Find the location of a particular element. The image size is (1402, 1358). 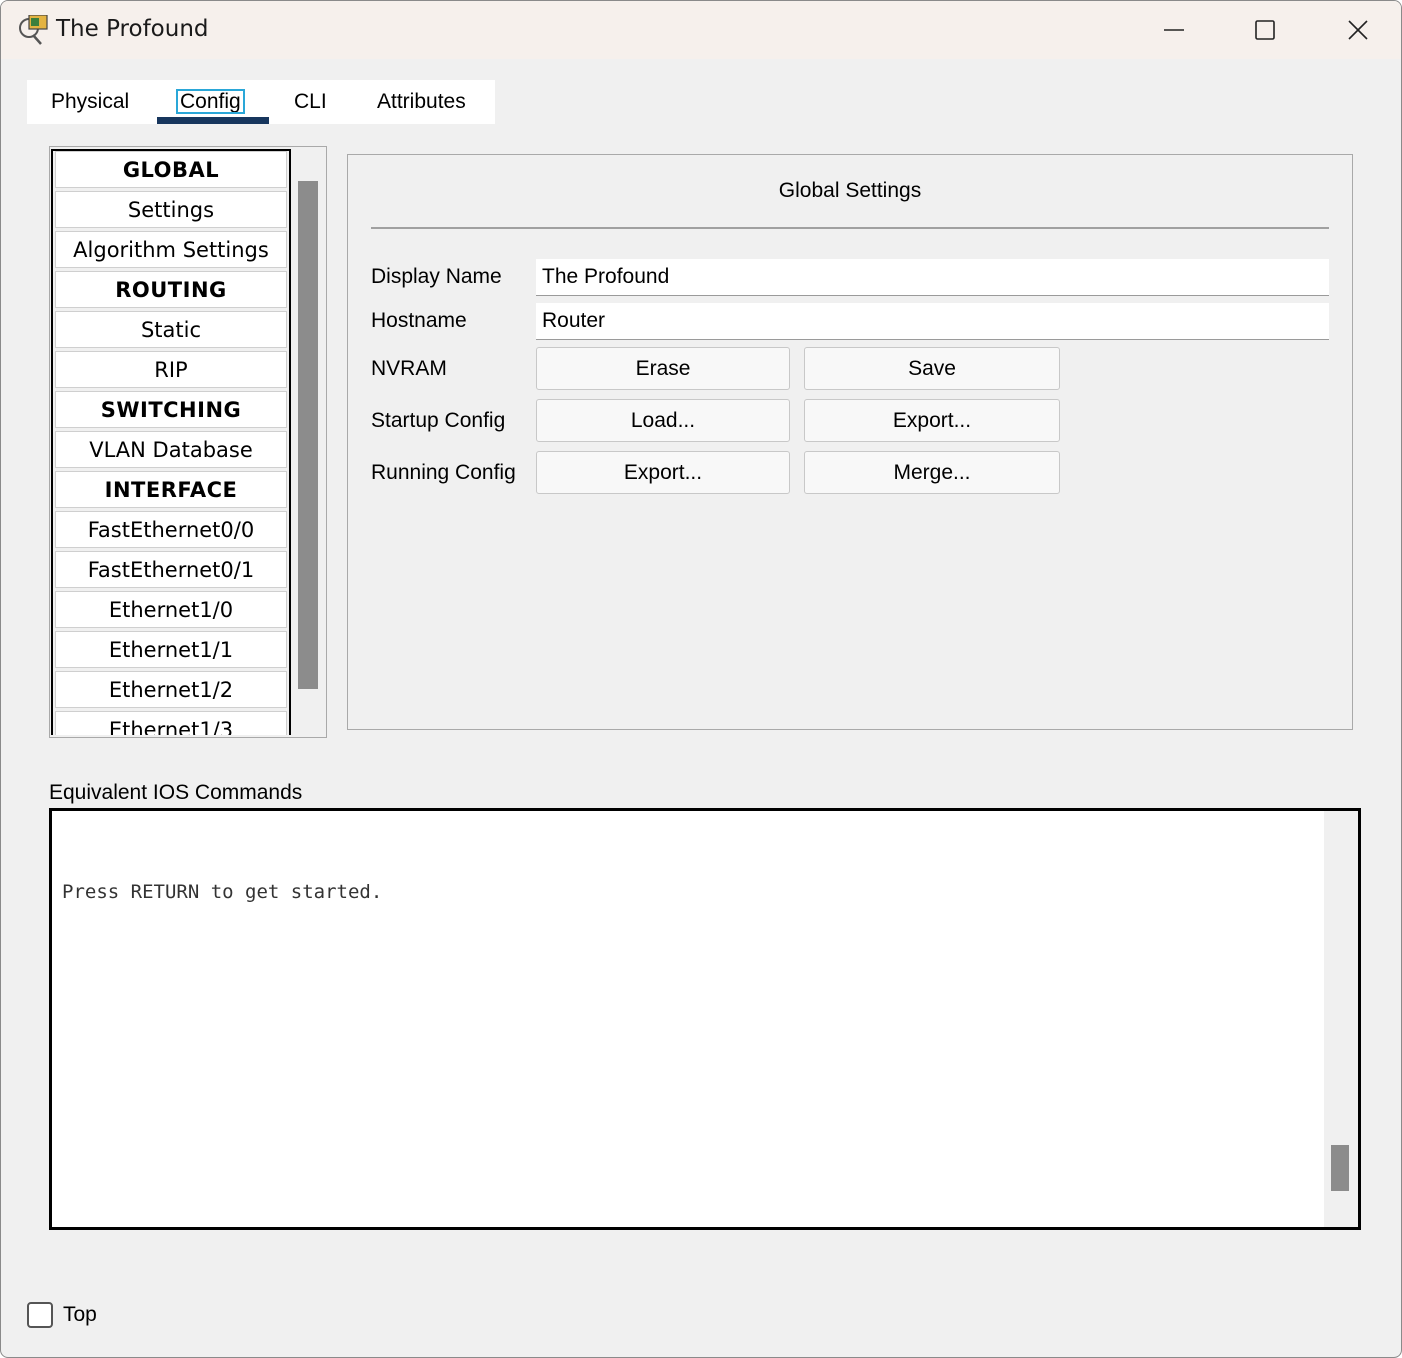

top-checkbox is located at coordinates (40, 1315).